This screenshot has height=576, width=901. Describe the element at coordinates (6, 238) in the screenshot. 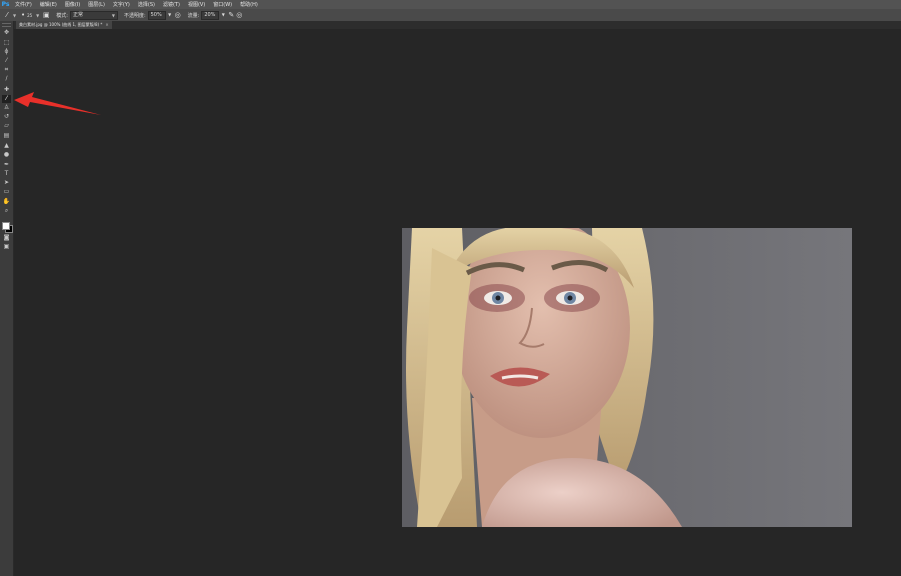

I see `quick-mask-icon: ◙` at that location.